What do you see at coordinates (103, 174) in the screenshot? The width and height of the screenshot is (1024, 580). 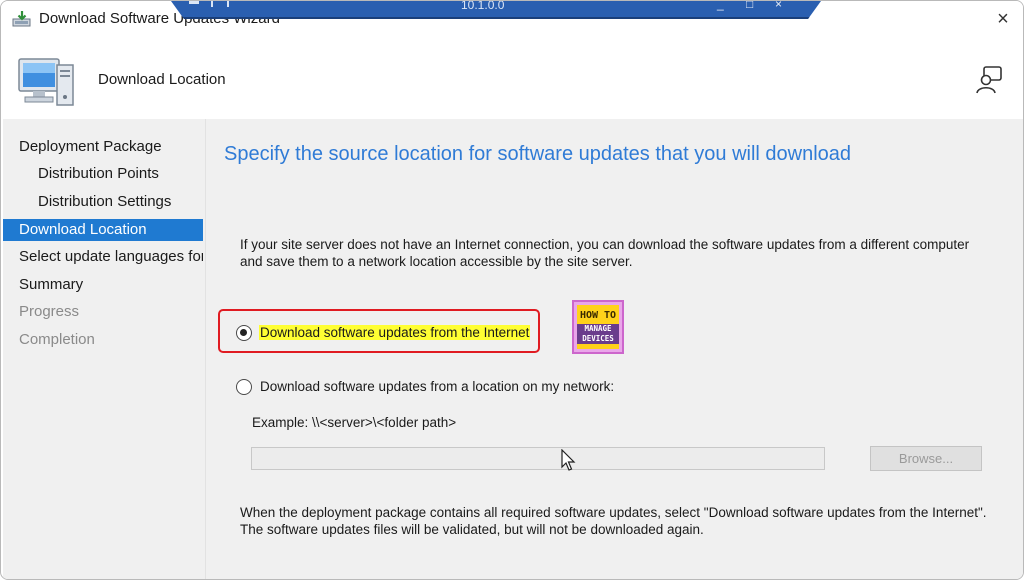 I see `step-distribution-points: Distribution Points` at bounding box center [103, 174].